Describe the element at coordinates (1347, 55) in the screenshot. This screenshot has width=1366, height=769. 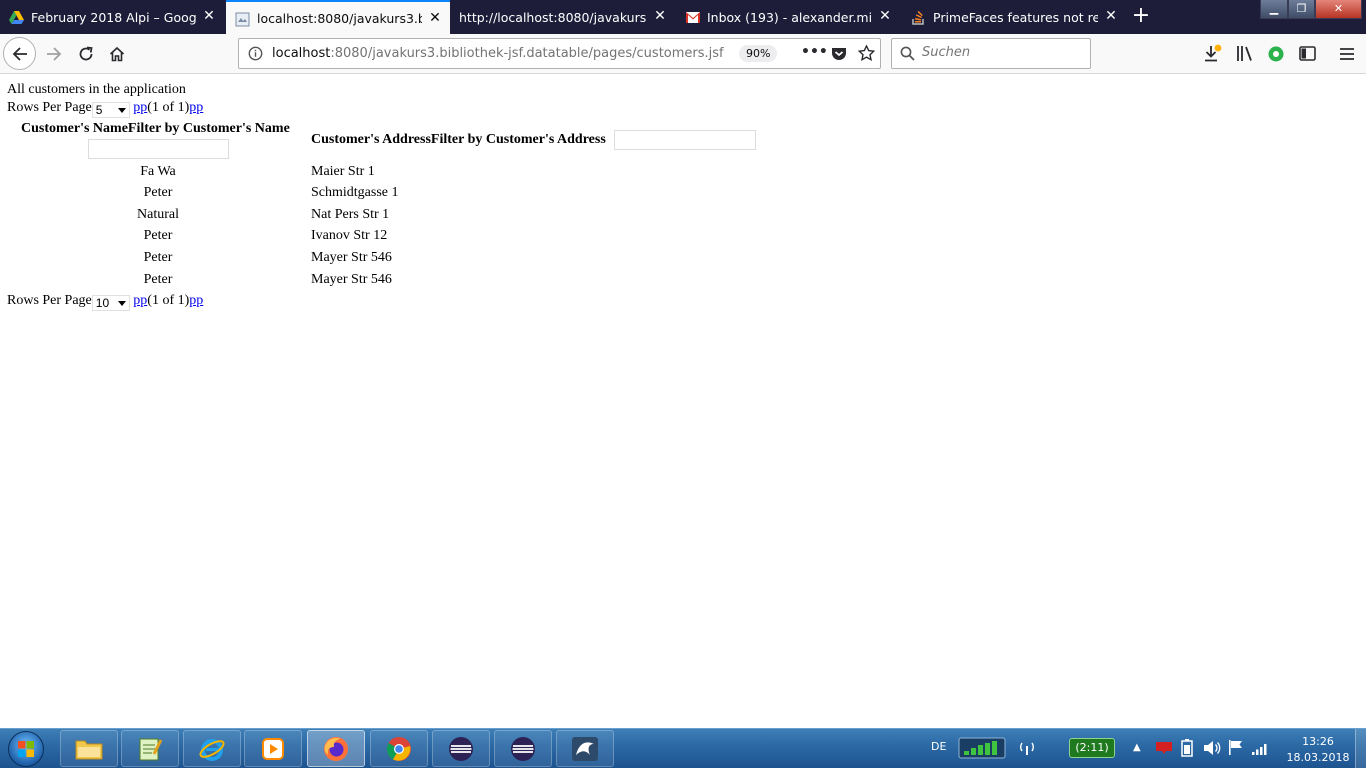
I see `hamburger-menu-icon` at that location.